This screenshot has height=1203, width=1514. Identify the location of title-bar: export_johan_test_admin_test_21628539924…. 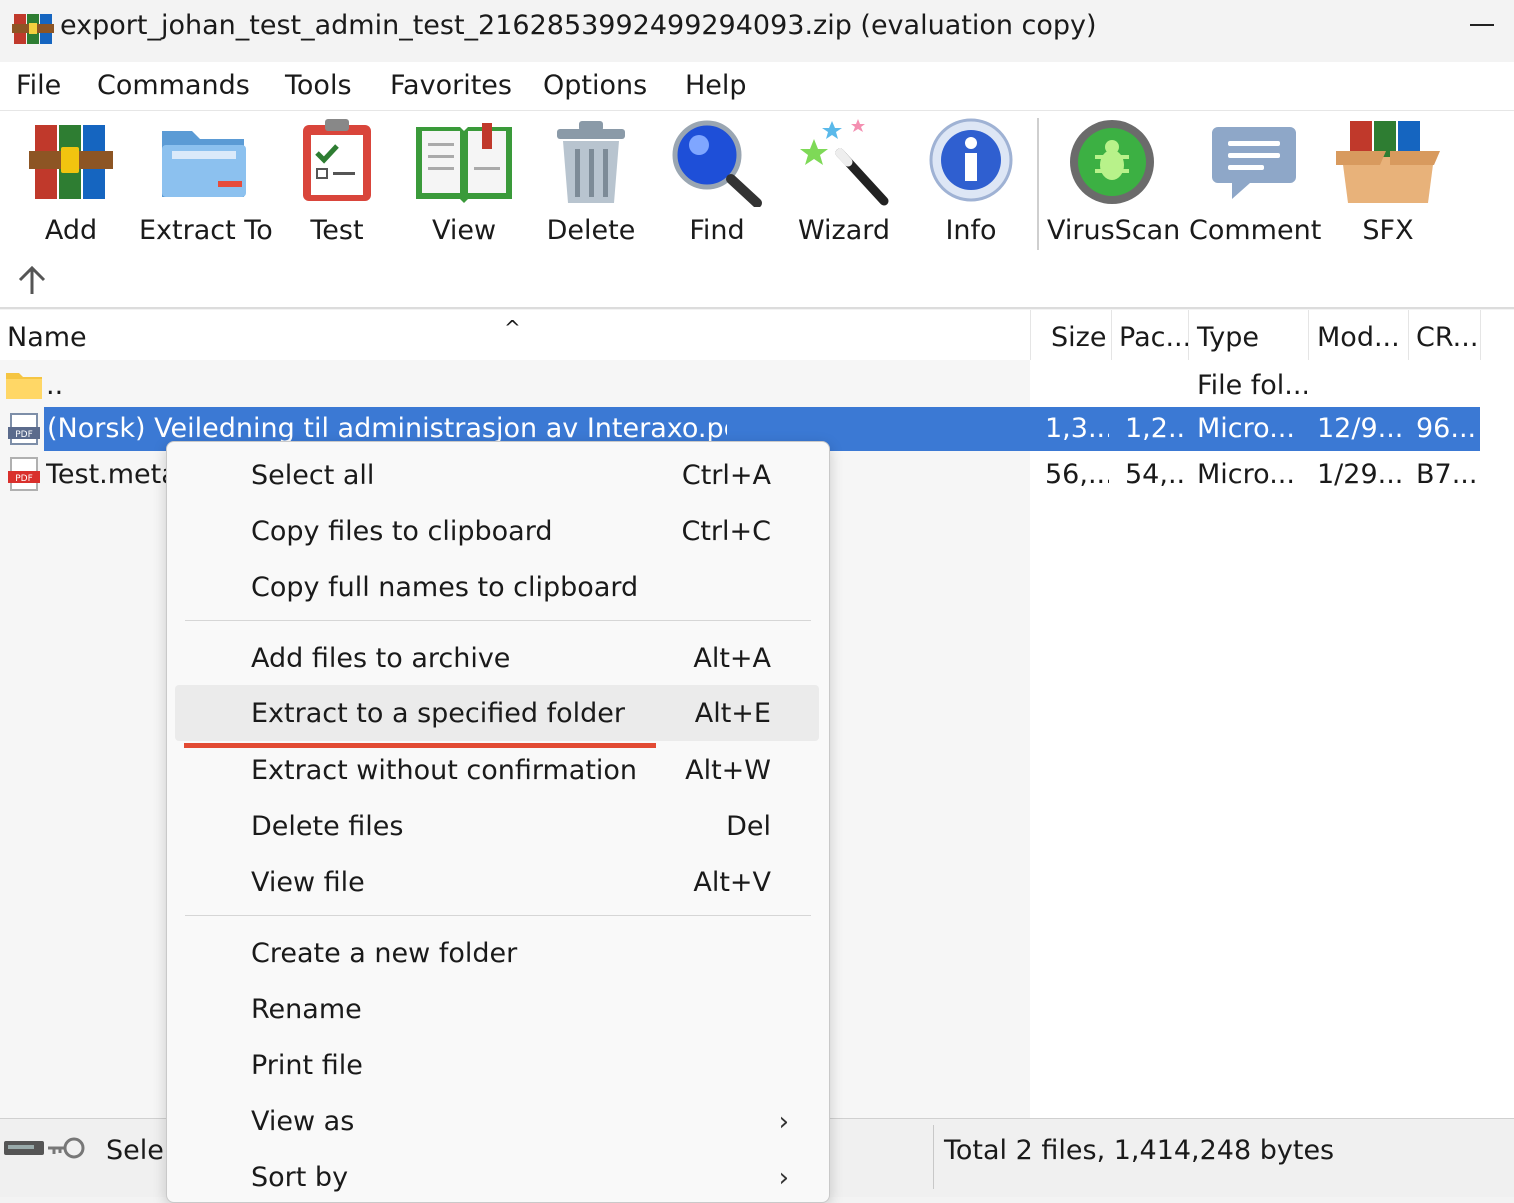
(757, 30).